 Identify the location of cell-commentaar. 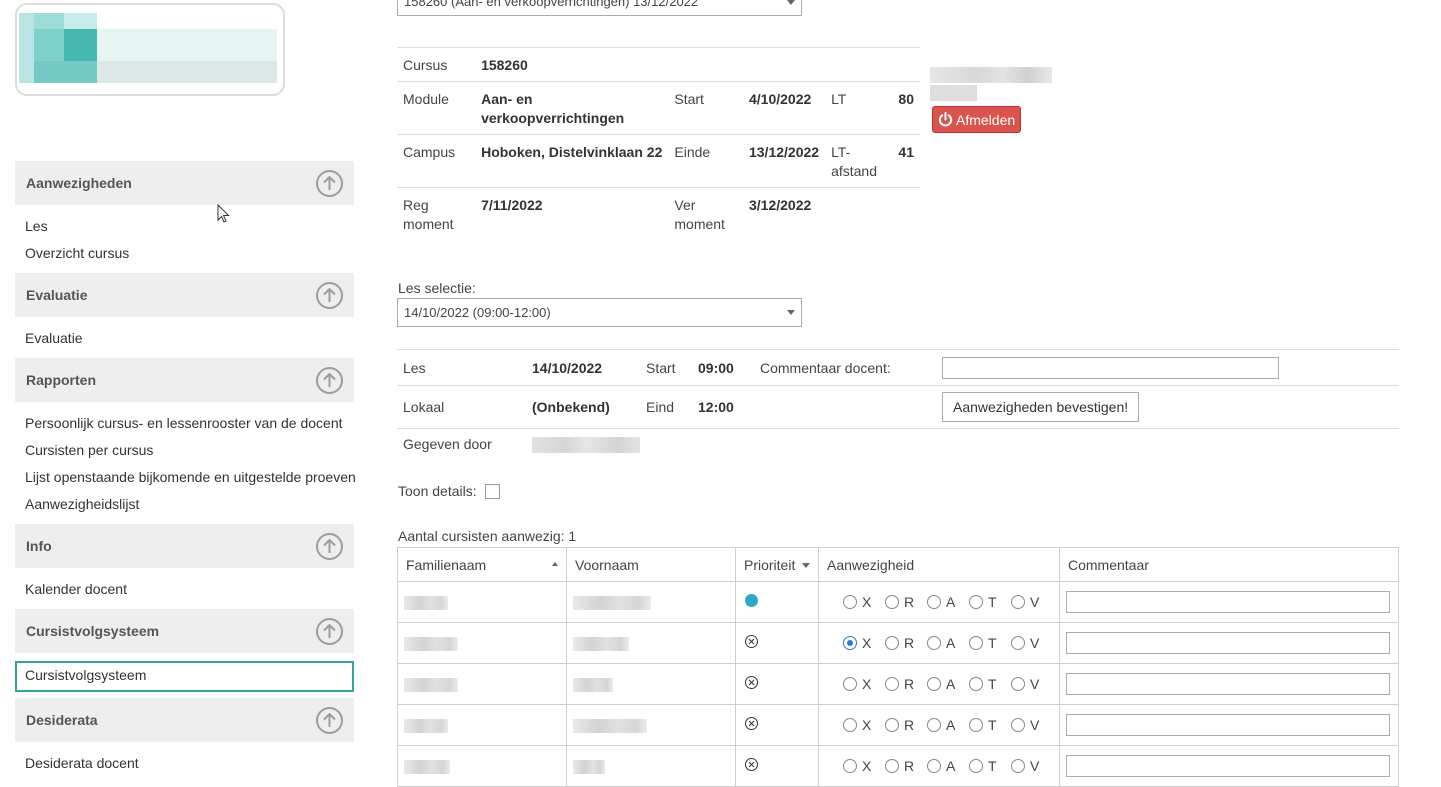
(1229, 643).